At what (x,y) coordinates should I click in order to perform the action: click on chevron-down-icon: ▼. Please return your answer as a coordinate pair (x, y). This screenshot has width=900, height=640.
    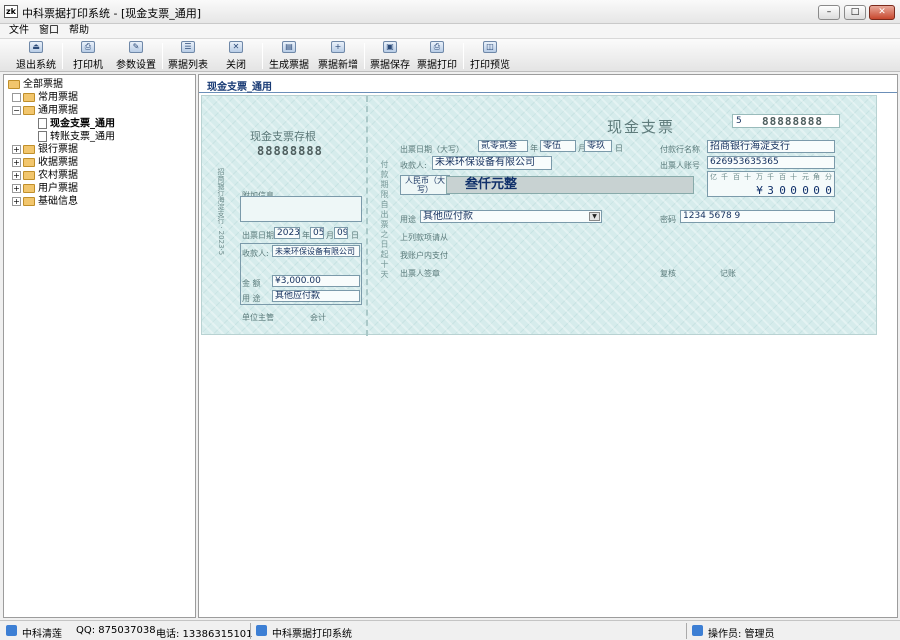
    Looking at the image, I should click on (594, 216).